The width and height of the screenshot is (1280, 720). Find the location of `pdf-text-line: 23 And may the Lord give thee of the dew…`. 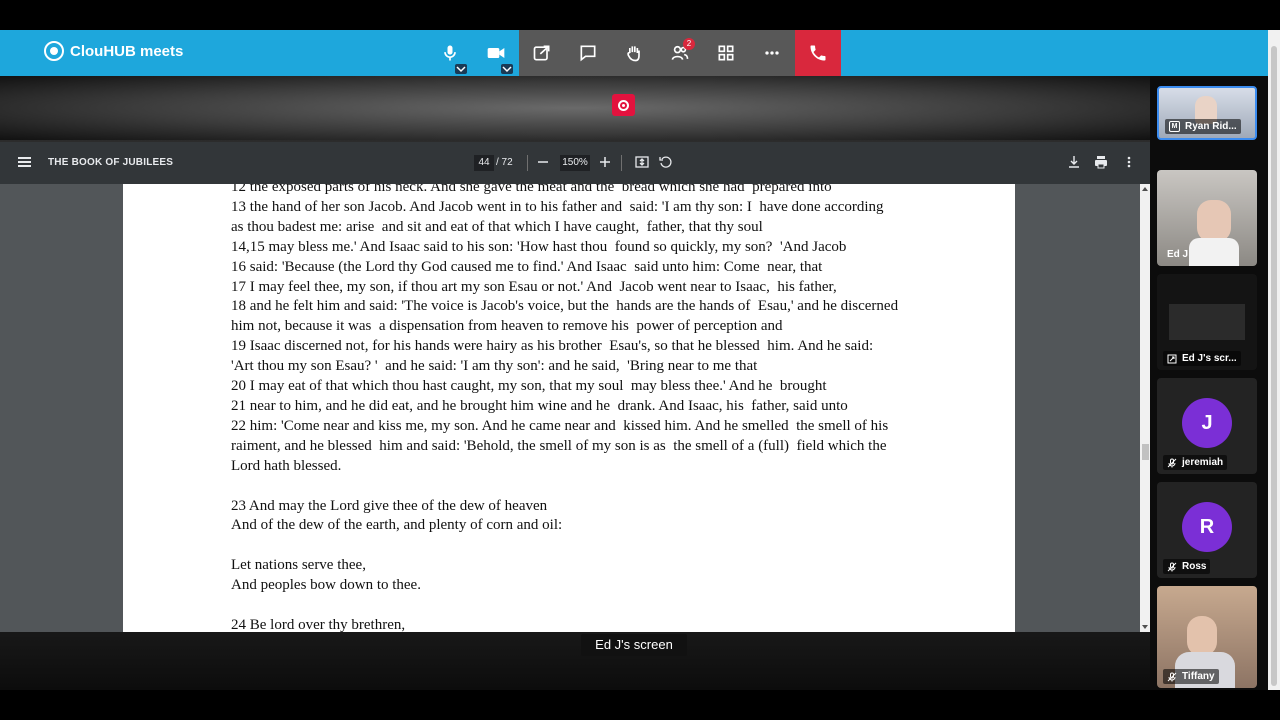

pdf-text-line: 23 And may the Lord give thee of the dew… is located at coordinates (389, 505).